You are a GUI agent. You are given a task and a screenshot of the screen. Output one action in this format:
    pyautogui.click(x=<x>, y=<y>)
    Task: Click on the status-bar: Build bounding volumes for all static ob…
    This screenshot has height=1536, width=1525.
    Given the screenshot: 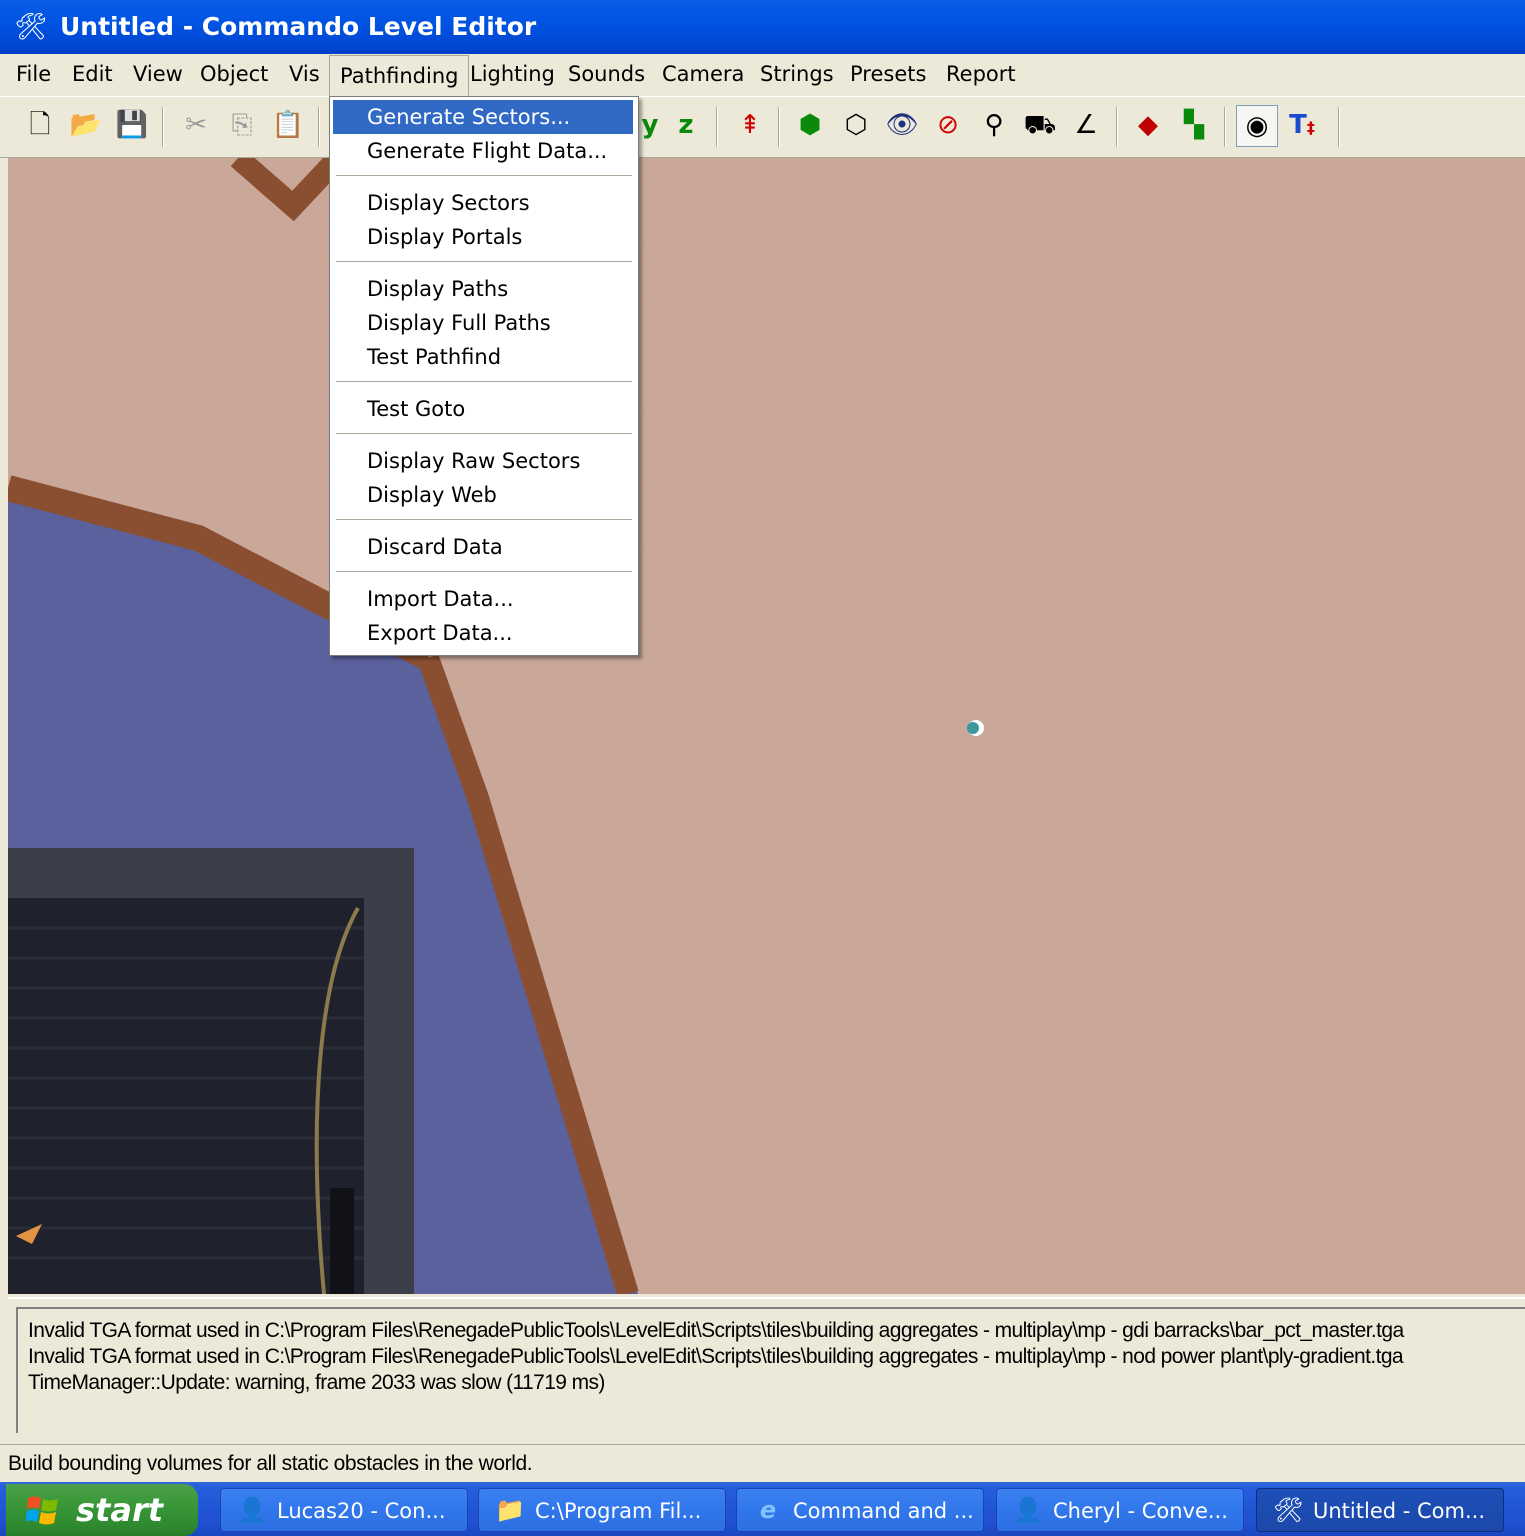 What is the action you would take?
    pyautogui.click(x=762, y=1463)
    